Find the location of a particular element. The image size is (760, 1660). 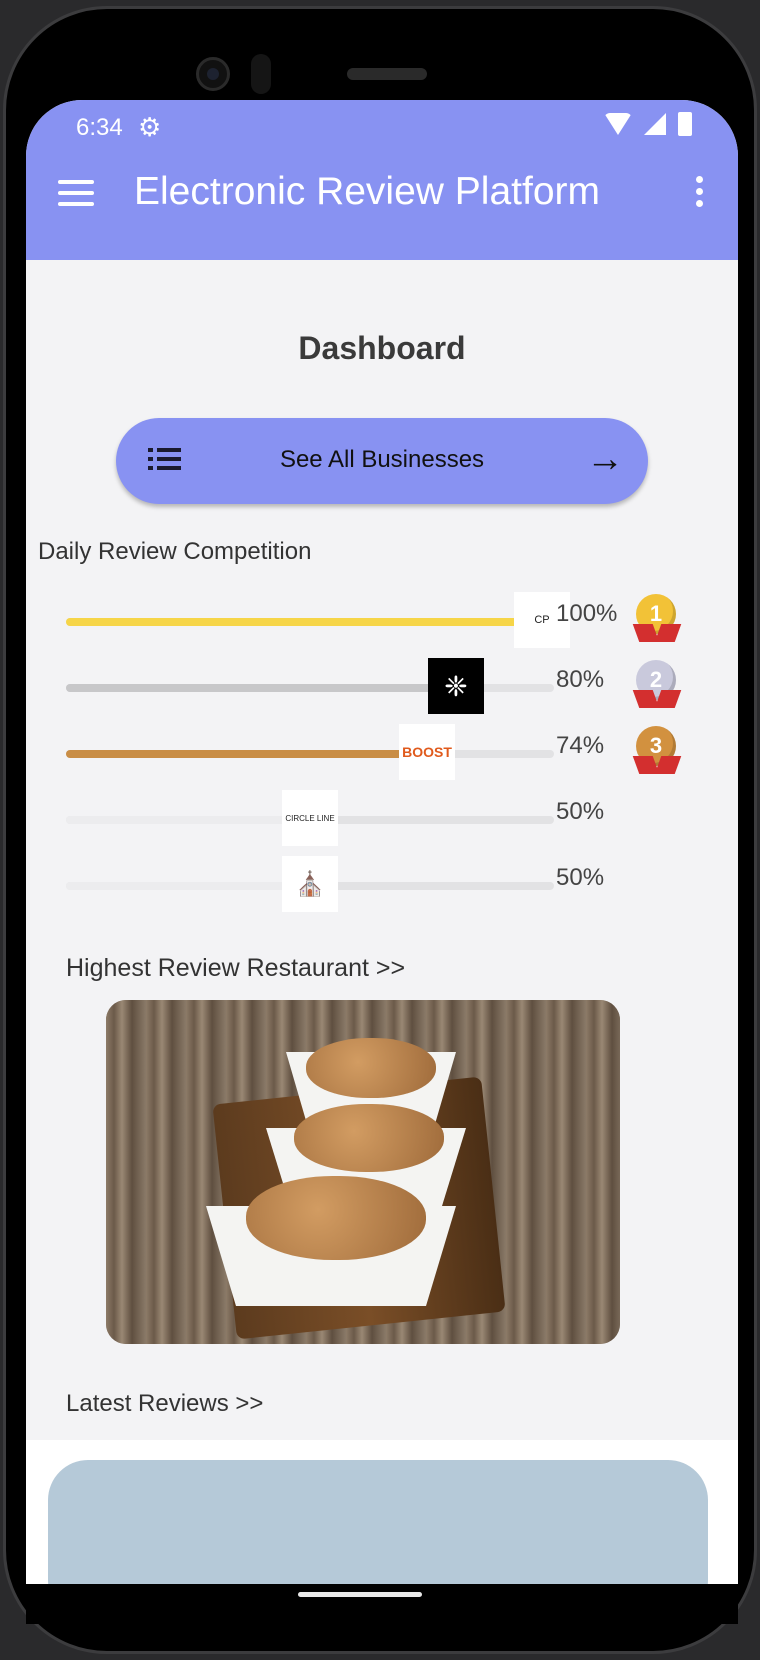

navigation-bar is located at coordinates (382, 1604).